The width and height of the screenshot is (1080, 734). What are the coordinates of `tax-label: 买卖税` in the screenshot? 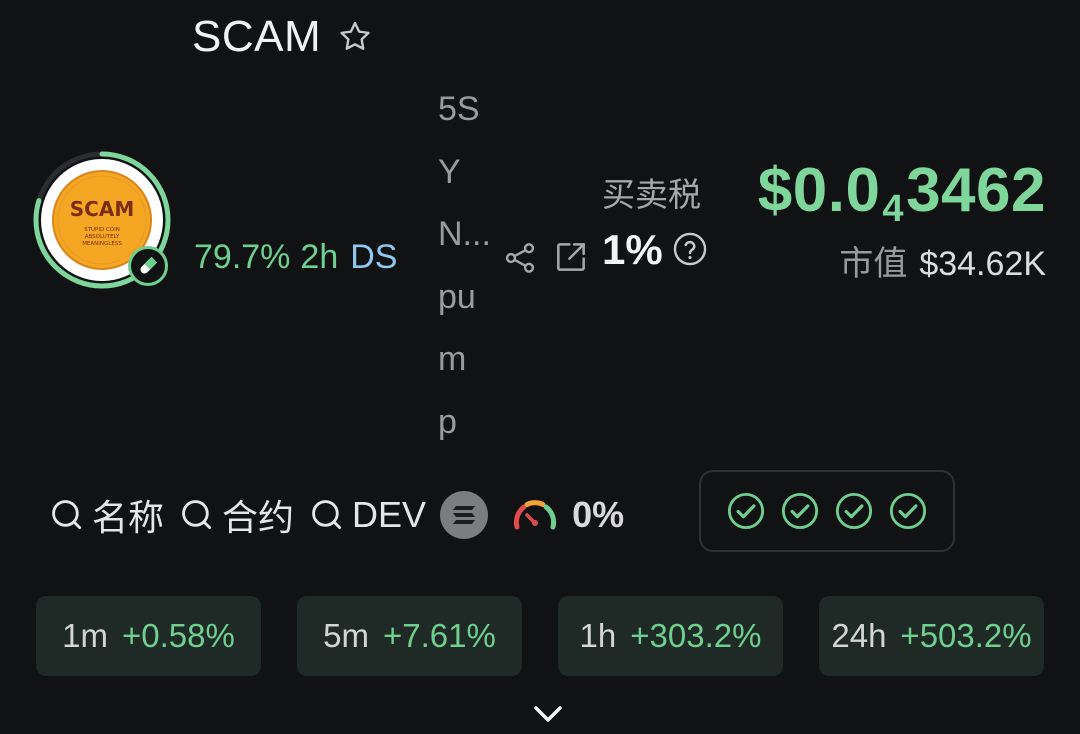 It's located at (651, 194).